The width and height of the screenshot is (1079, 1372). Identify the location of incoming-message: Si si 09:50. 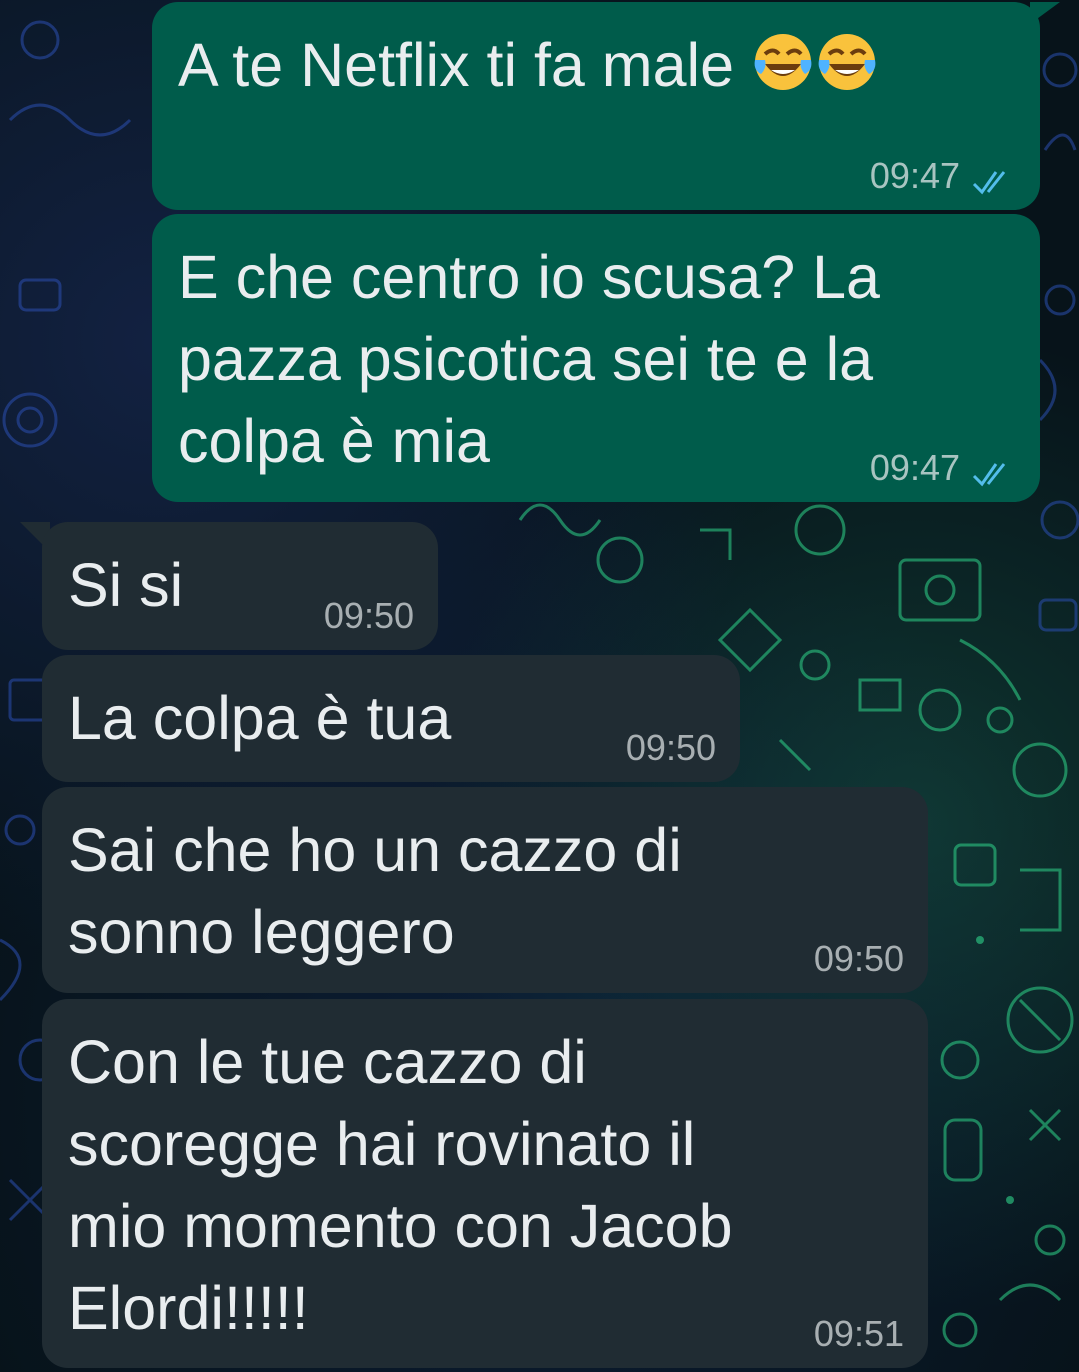
(240, 586).